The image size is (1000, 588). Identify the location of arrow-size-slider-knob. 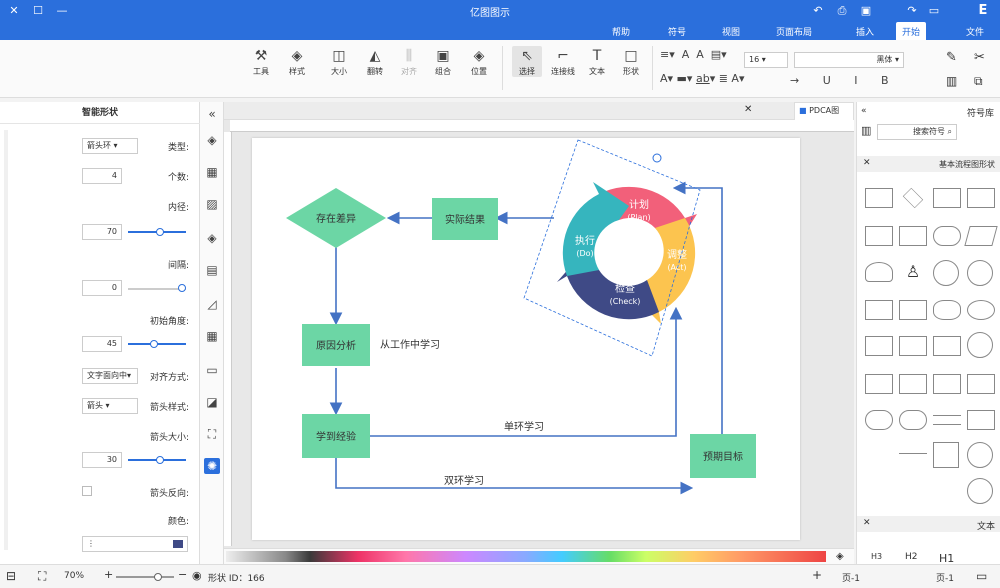
(160, 460).